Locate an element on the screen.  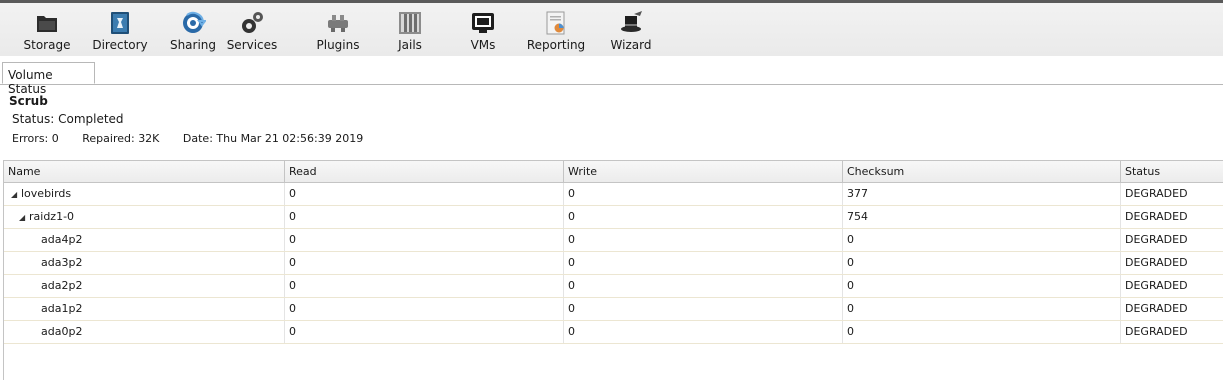
toolbar-plugins-button: Plugins is located at coordinates (338, 31).